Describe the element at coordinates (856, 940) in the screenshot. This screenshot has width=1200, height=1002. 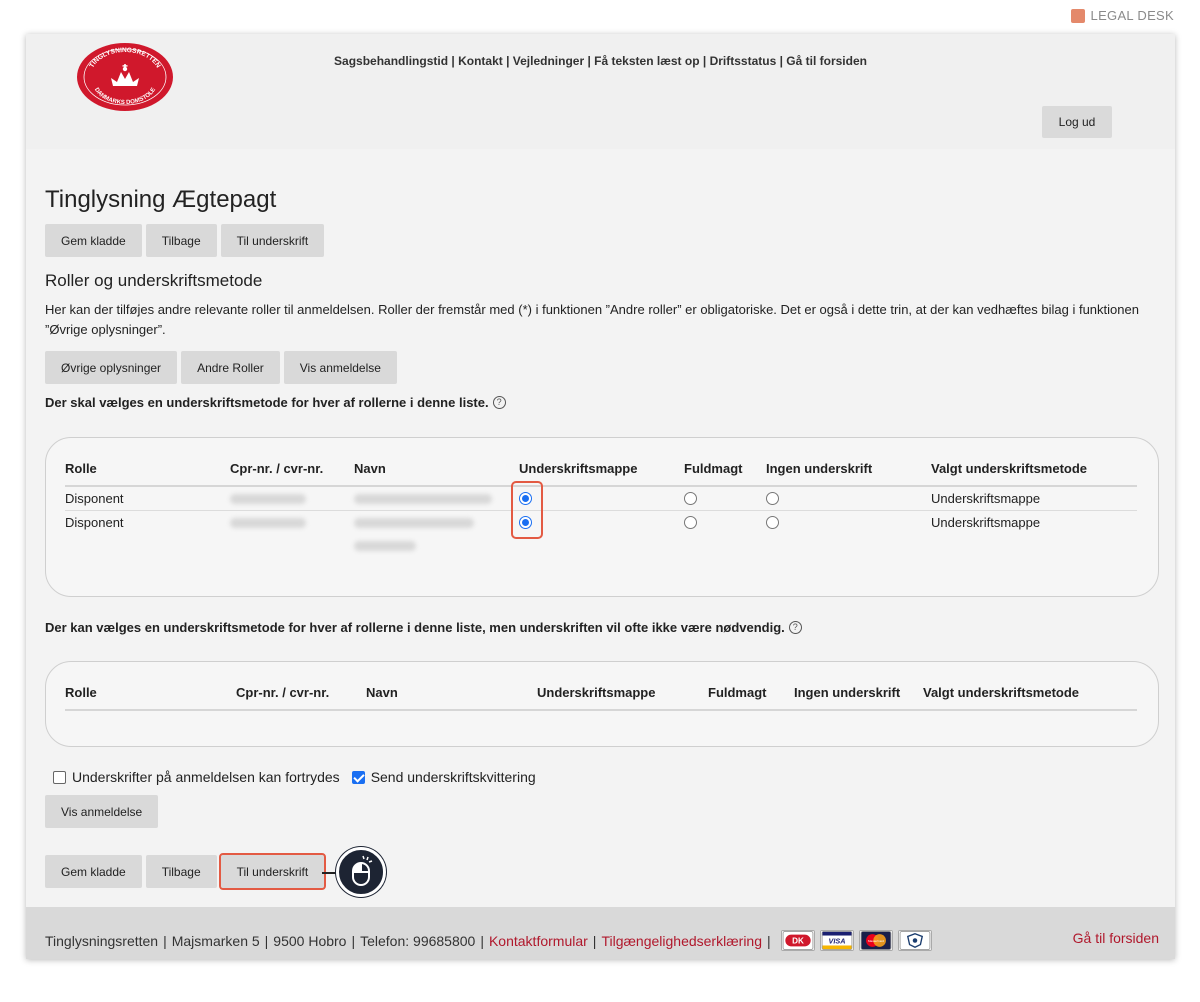
I see `payment-icons: DK VISA MasterCard` at that location.